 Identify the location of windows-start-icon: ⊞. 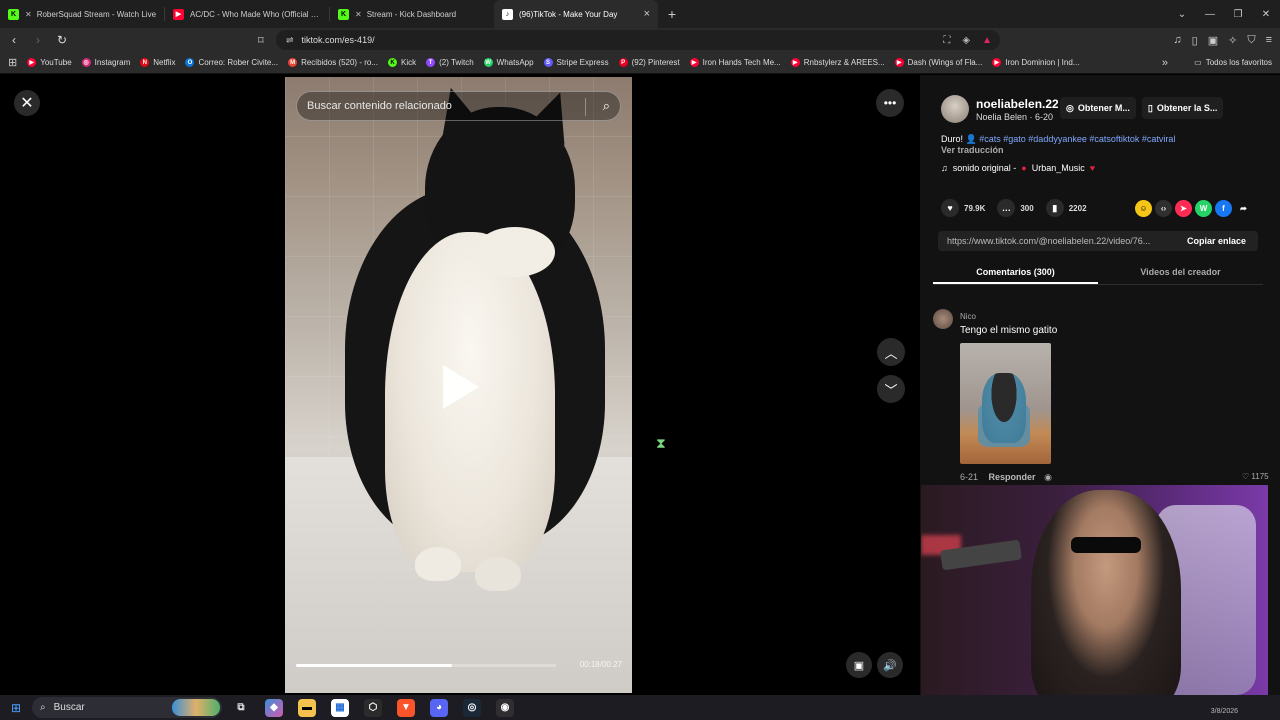
(16, 708).